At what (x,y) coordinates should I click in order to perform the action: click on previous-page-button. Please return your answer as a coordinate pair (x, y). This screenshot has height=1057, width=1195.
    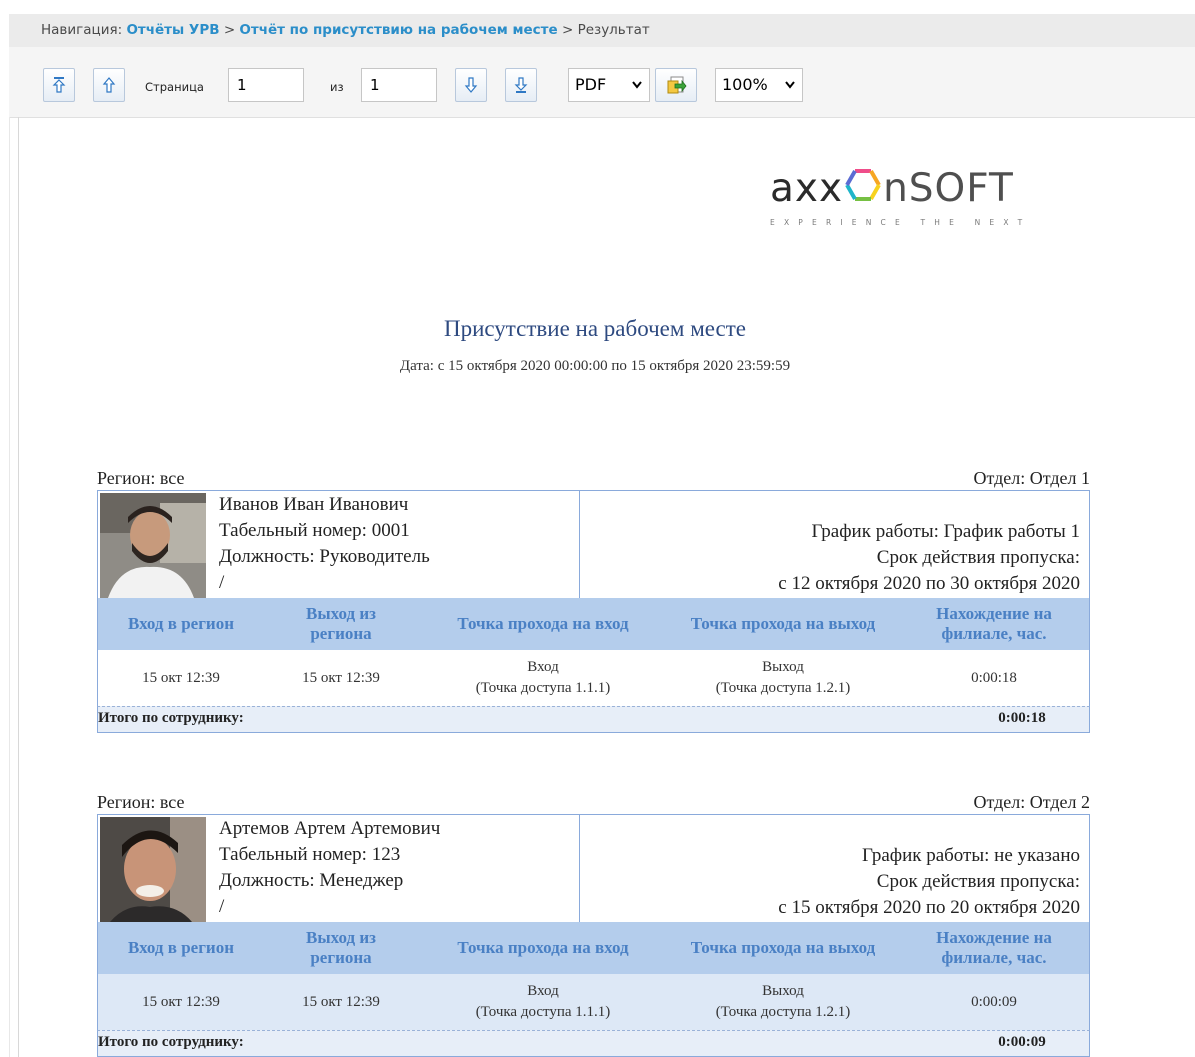
    Looking at the image, I should click on (109, 85).